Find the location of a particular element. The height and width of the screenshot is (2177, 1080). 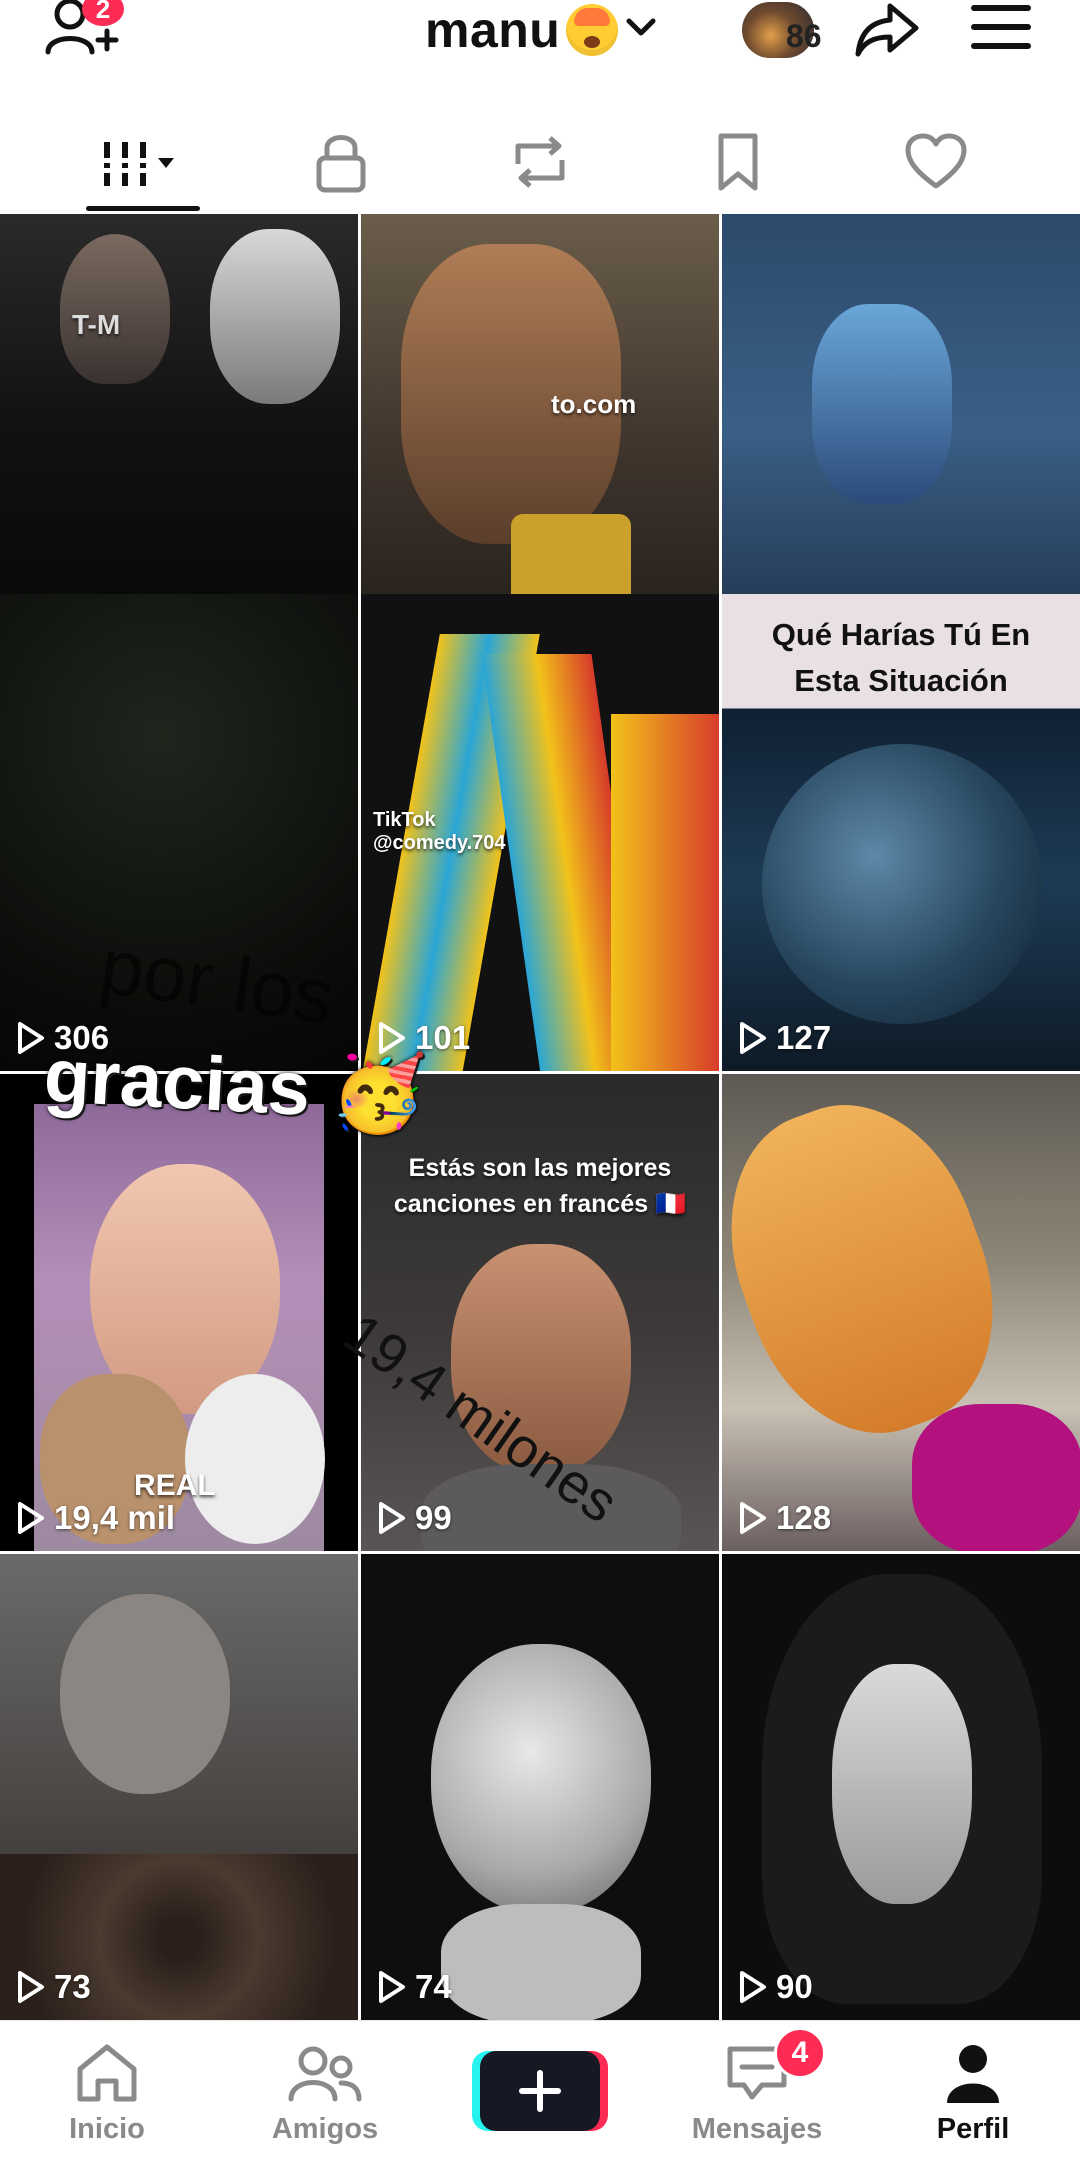

friends-icon is located at coordinates (325, 2074).